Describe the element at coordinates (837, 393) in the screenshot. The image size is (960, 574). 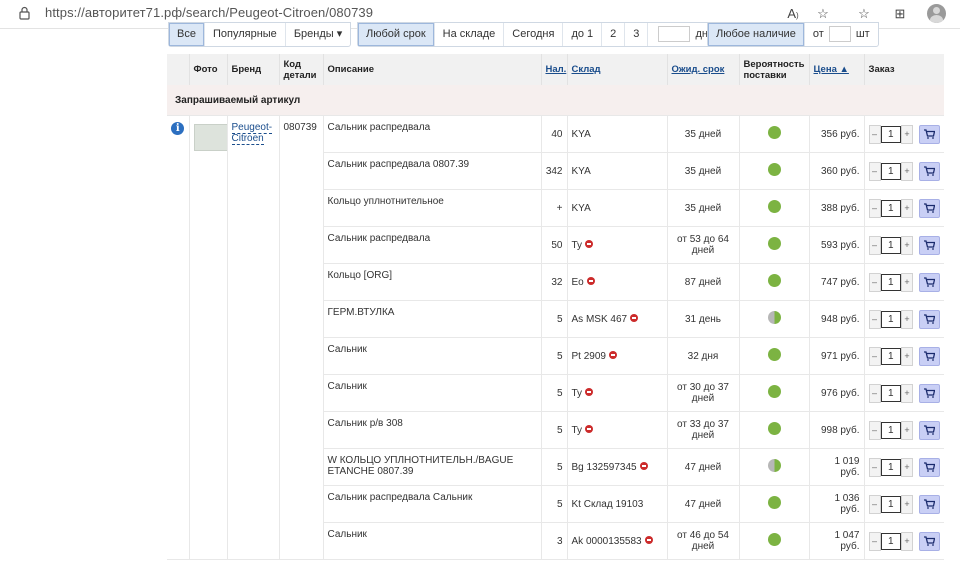
I see `price-cell: 976 руб.` at that location.